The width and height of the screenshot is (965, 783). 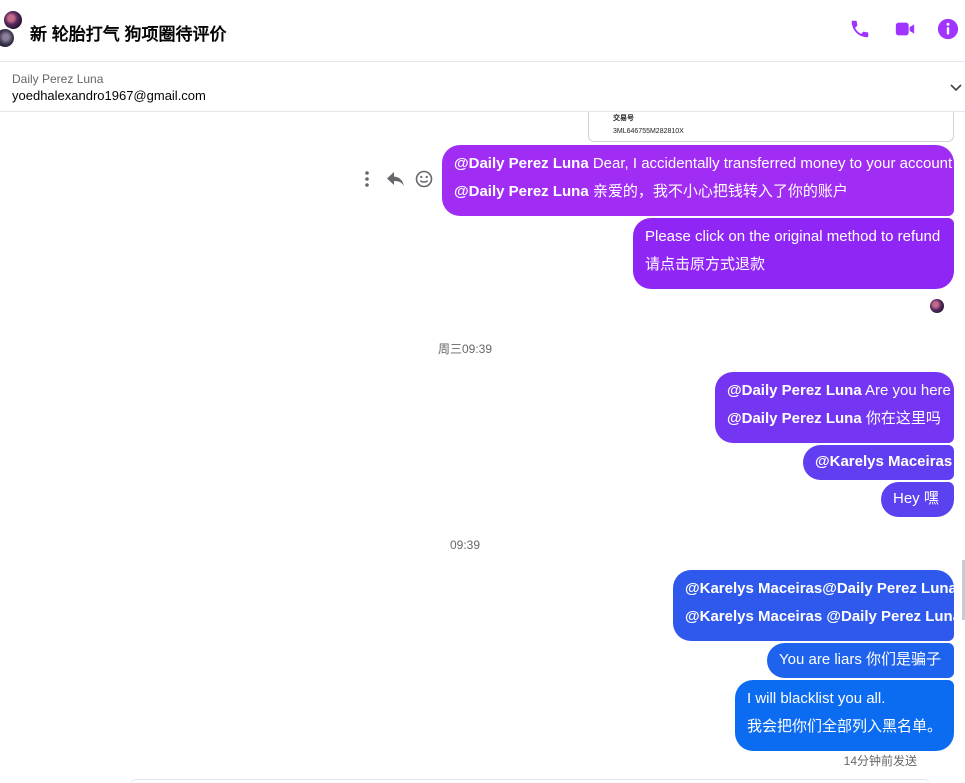 What do you see at coordinates (648, 131) in the screenshot?
I see `receipt-value: 3ML646755M282810X` at bounding box center [648, 131].